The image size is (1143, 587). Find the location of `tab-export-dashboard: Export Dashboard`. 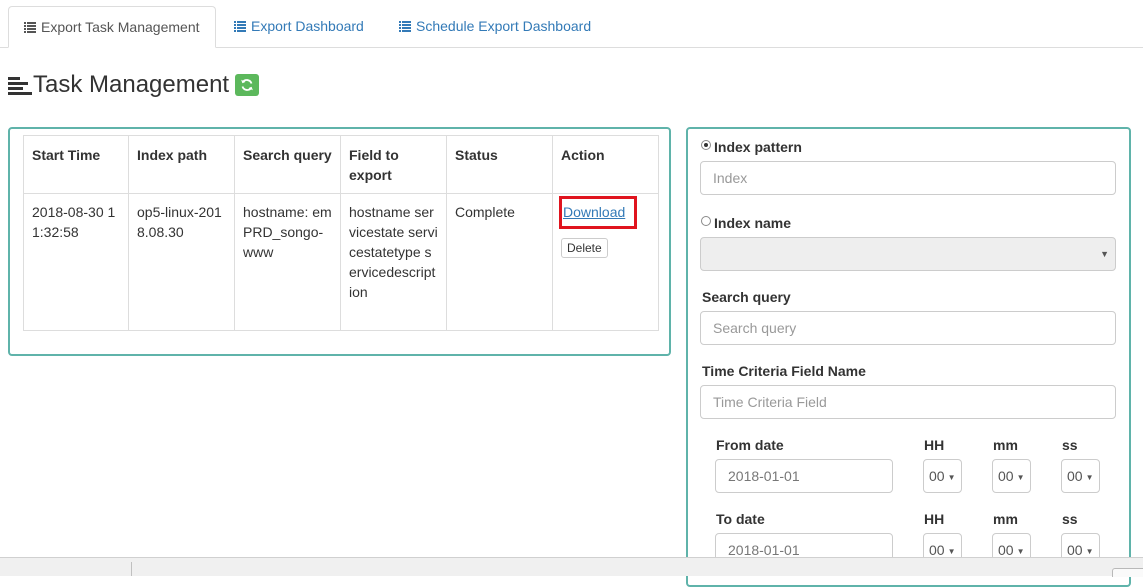

tab-export-dashboard: Export Dashboard is located at coordinates (299, 26).